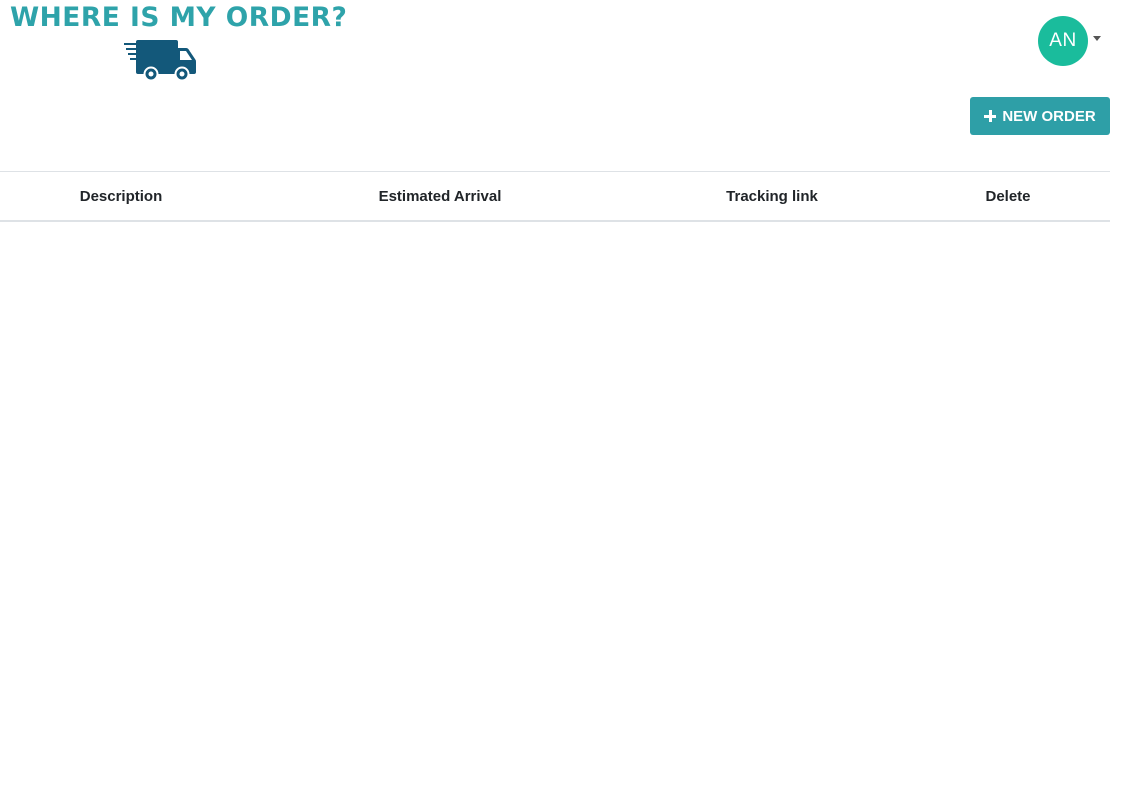  What do you see at coordinates (179, 17) in the screenshot?
I see `logo-title: WHERE IS MY ORDER?` at bounding box center [179, 17].